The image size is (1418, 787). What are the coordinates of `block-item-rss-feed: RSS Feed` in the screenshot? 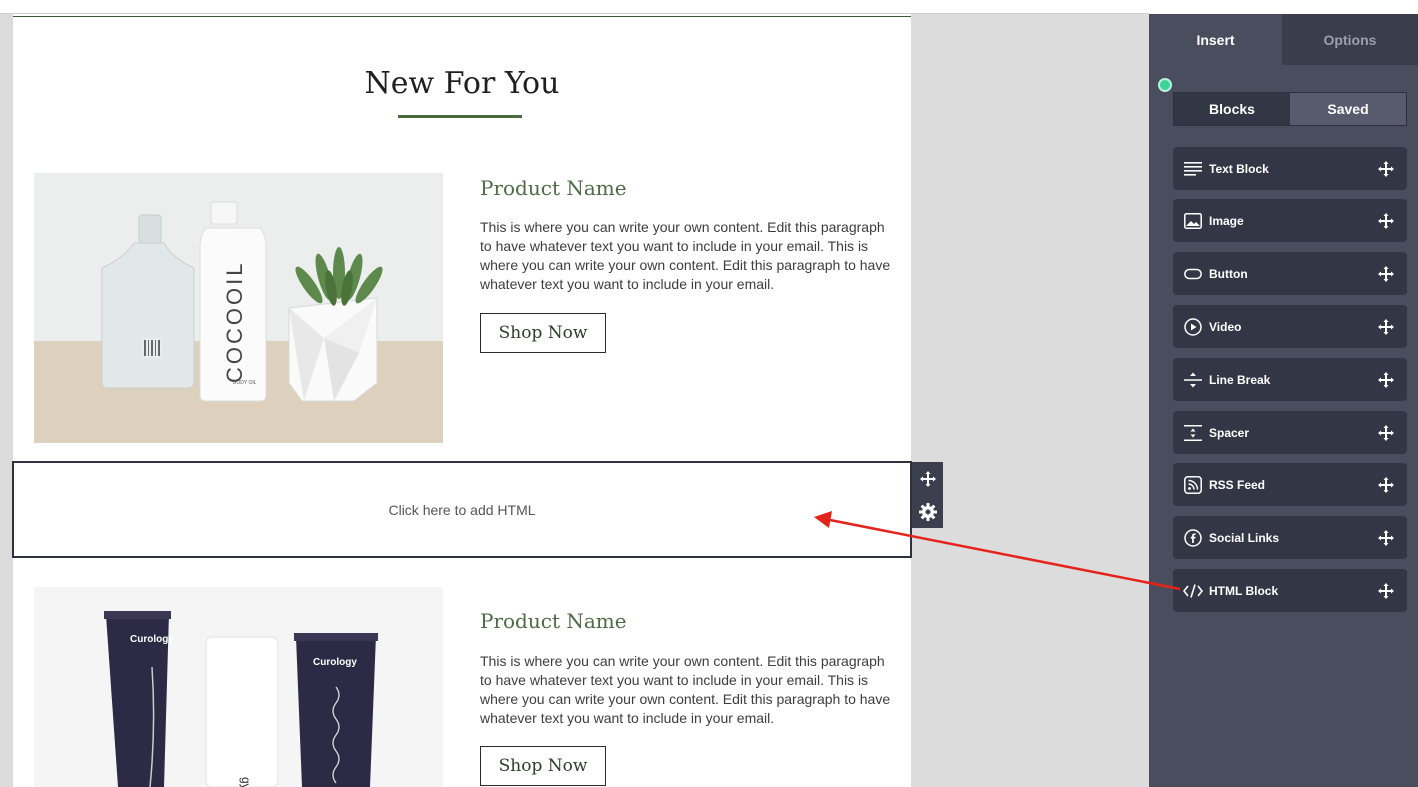 It's located at (1290, 484).